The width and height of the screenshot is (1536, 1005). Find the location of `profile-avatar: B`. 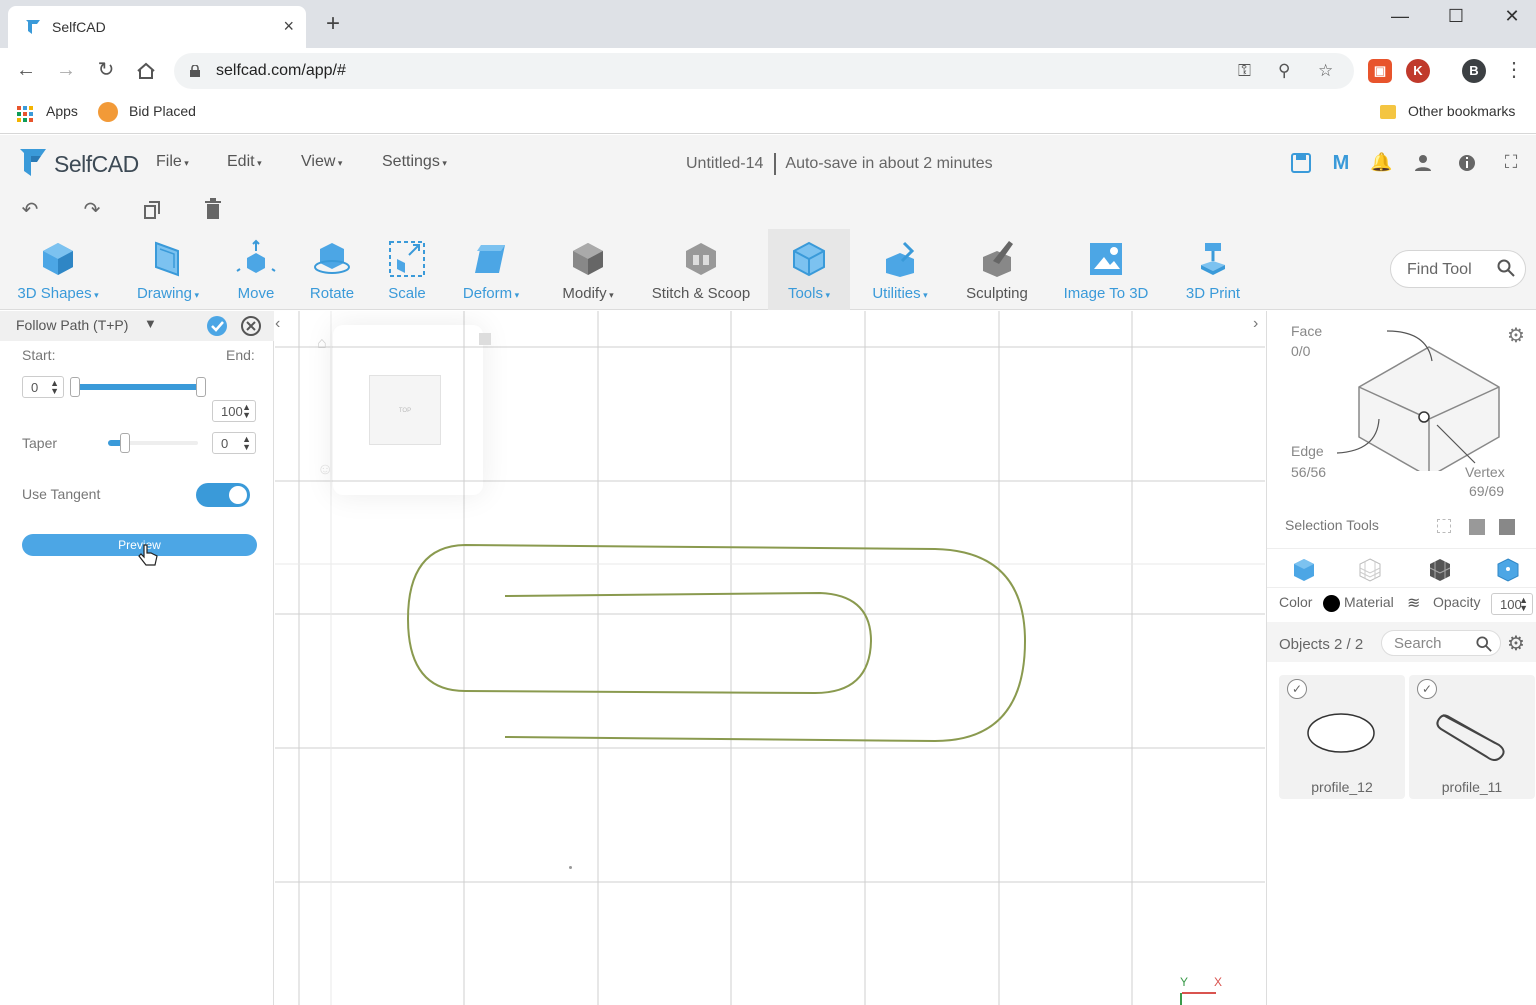

profile-avatar: B is located at coordinates (1474, 71).